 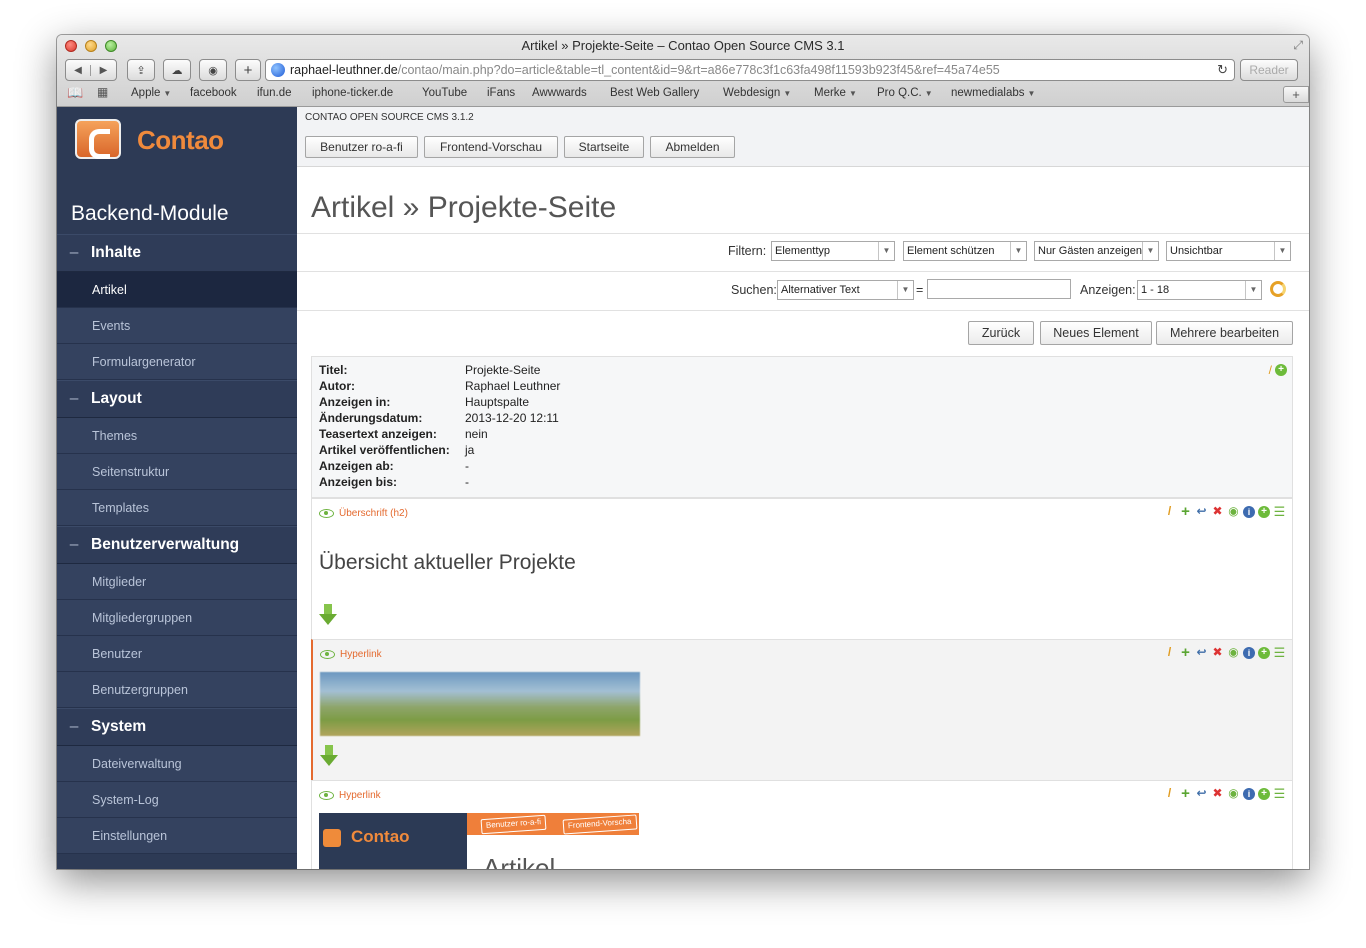 I want to click on search-label: Suchen:, so click(x=754, y=290).